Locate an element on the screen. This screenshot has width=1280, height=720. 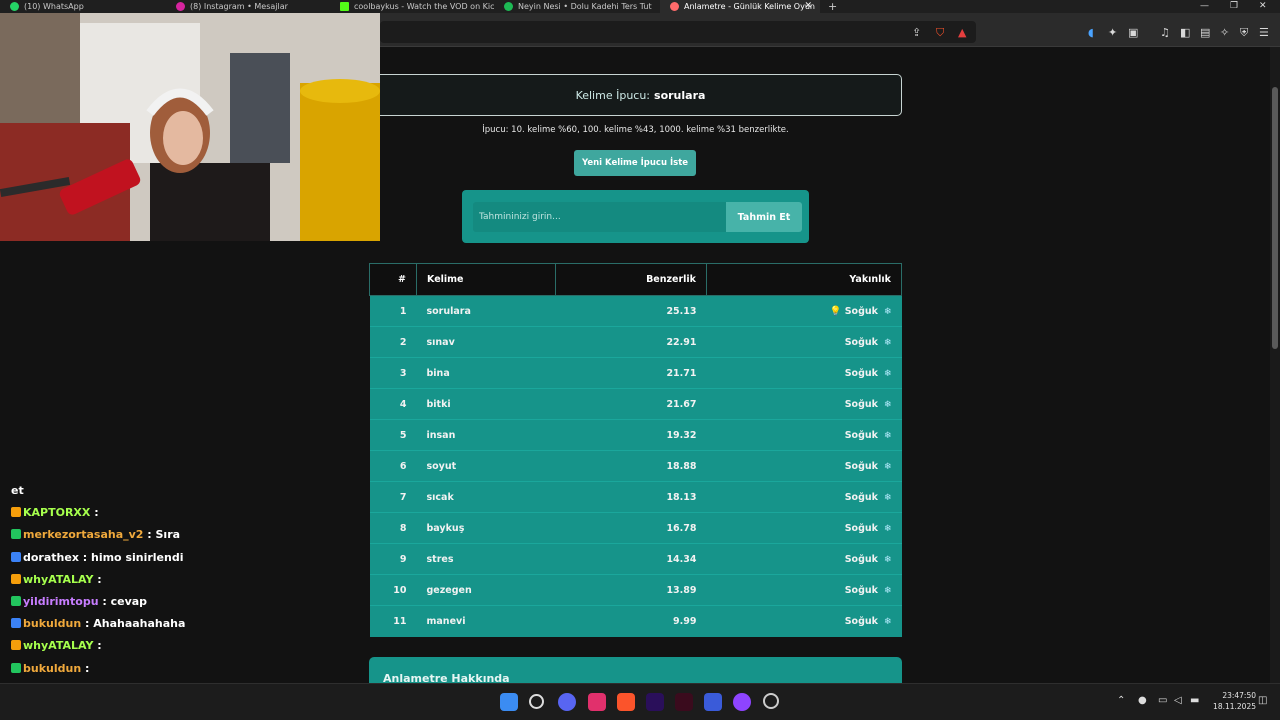
leo-icon: ✧ is located at coordinates (1224, 33).